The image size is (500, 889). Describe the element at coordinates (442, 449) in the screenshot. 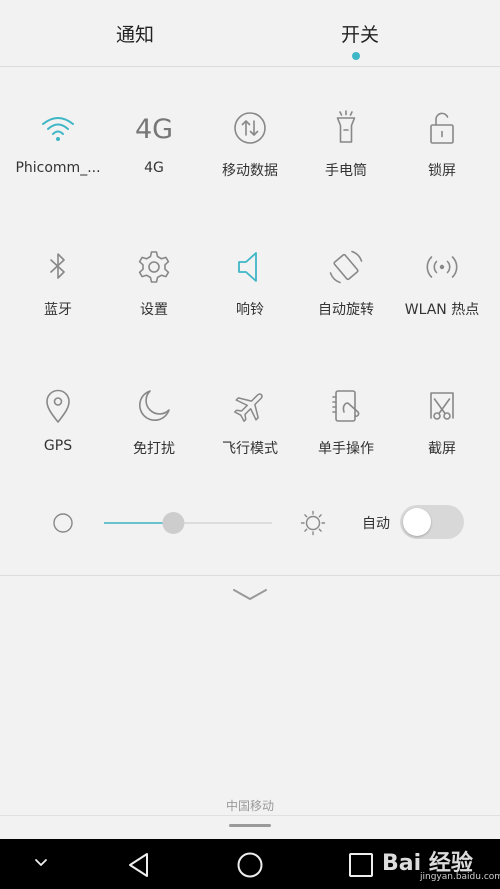

I see `screenshot-label: 截屏` at that location.